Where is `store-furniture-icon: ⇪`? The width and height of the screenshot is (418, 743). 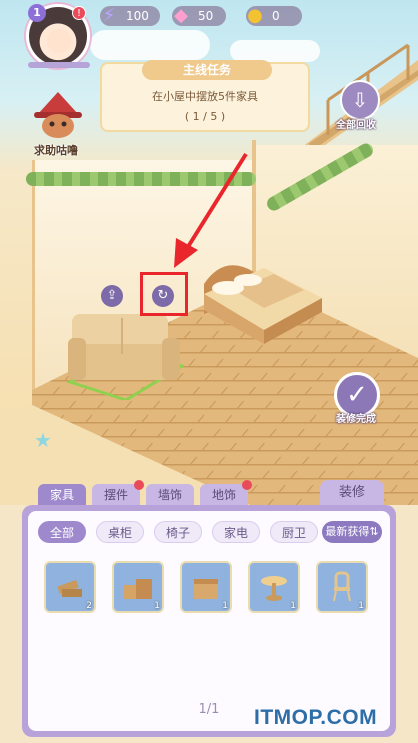
store-furniture-icon: ⇪ is located at coordinates (112, 296).